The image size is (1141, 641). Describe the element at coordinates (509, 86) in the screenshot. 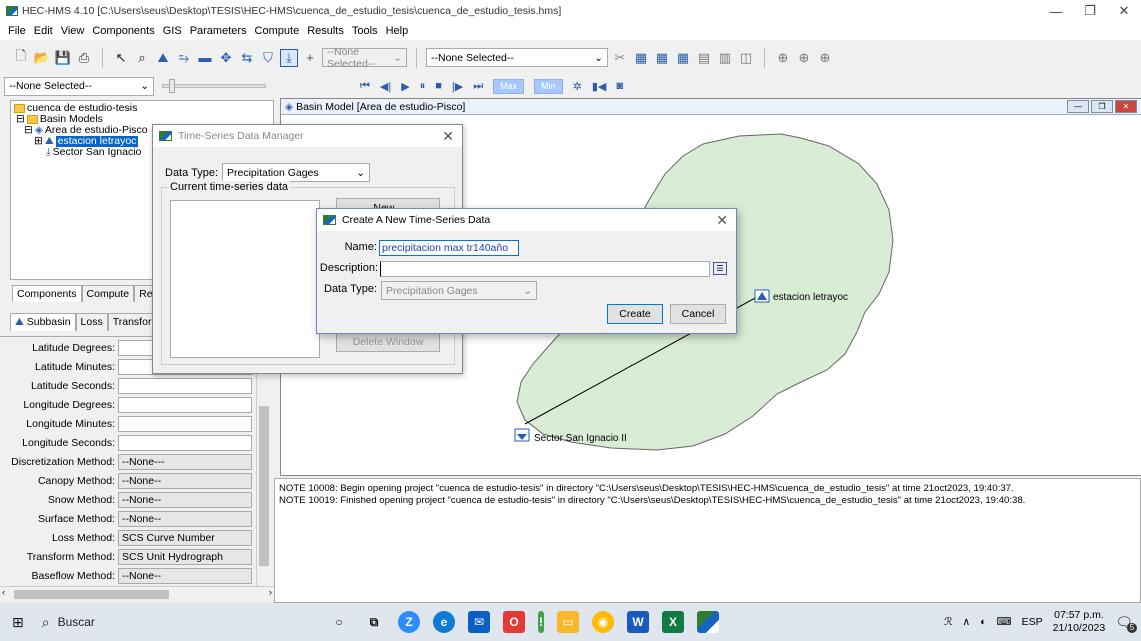

I see `max-button: Max` at that location.